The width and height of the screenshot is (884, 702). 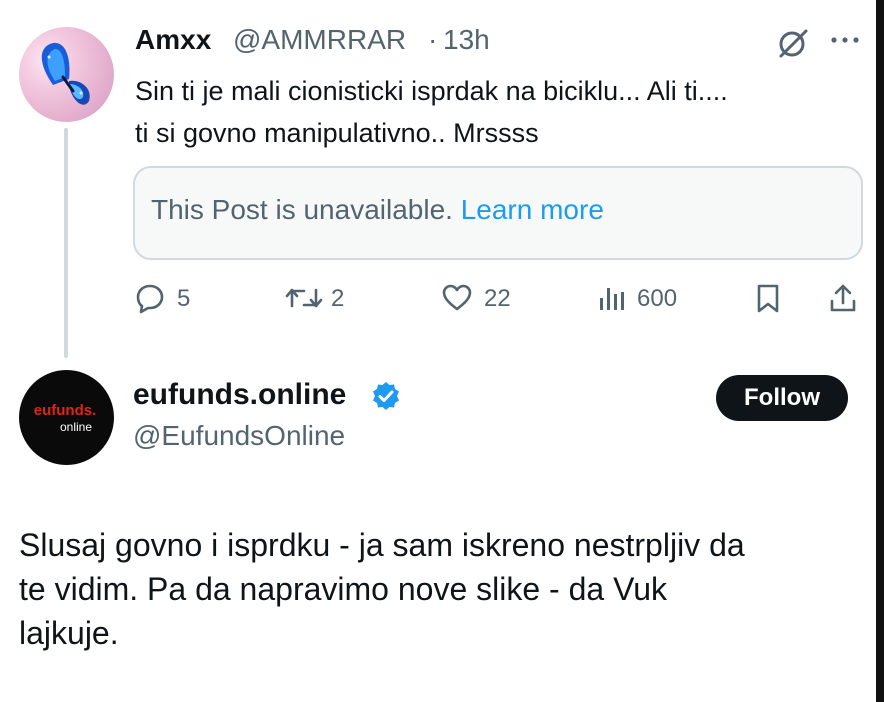 What do you see at coordinates (657, 298) in the screenshot?
I see `views-count: 600` at bounding box center [657, 298].